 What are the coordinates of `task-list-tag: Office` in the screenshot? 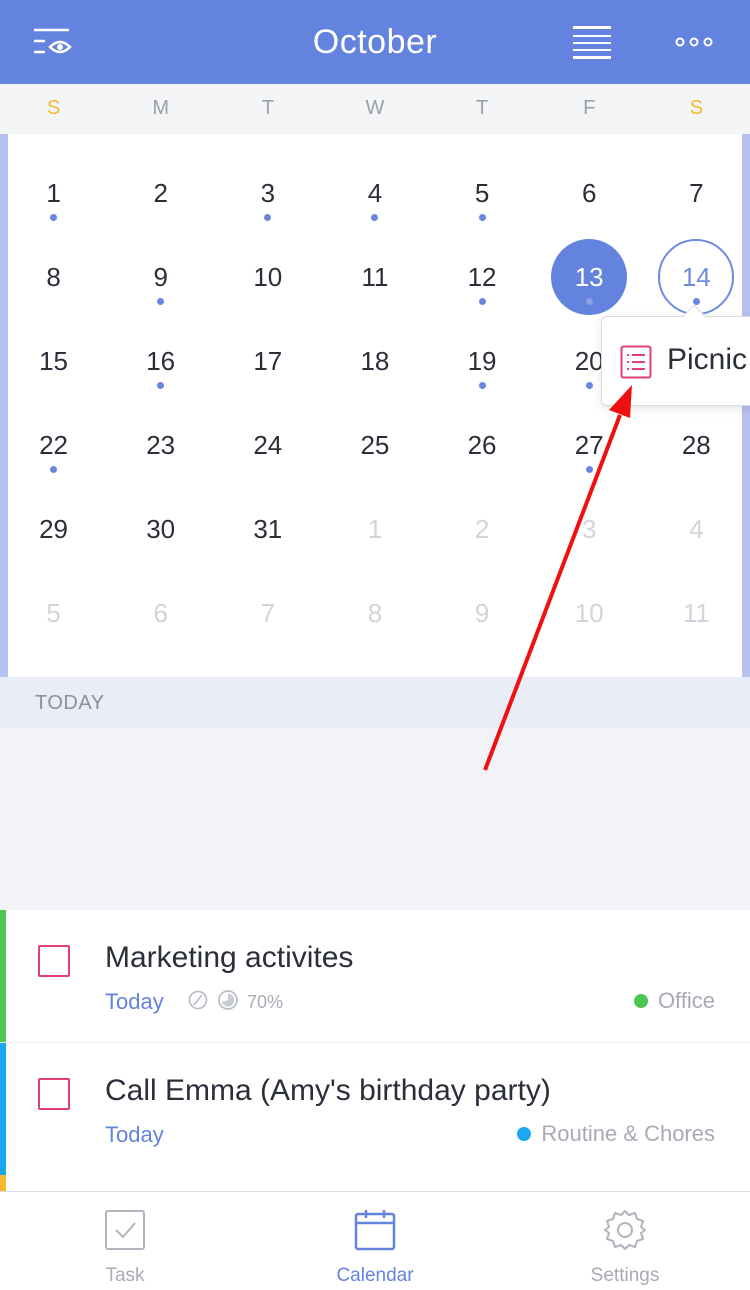 It's located at (674, 1001).